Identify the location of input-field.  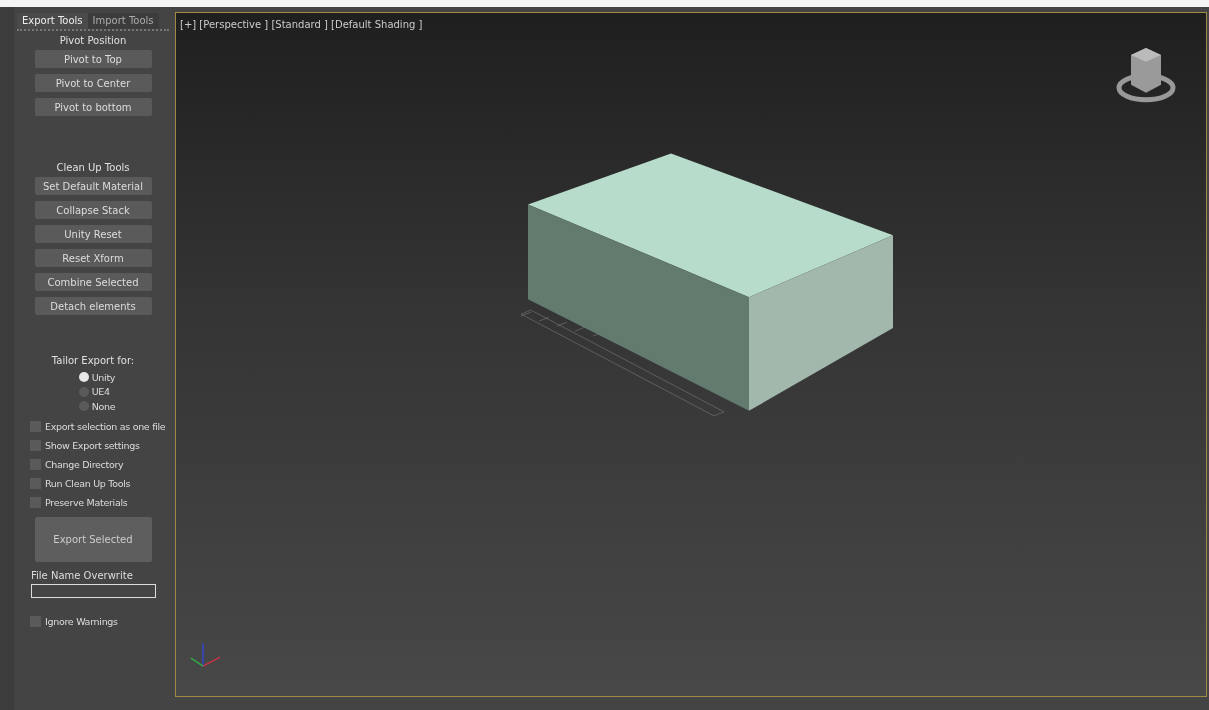
(93, 590).